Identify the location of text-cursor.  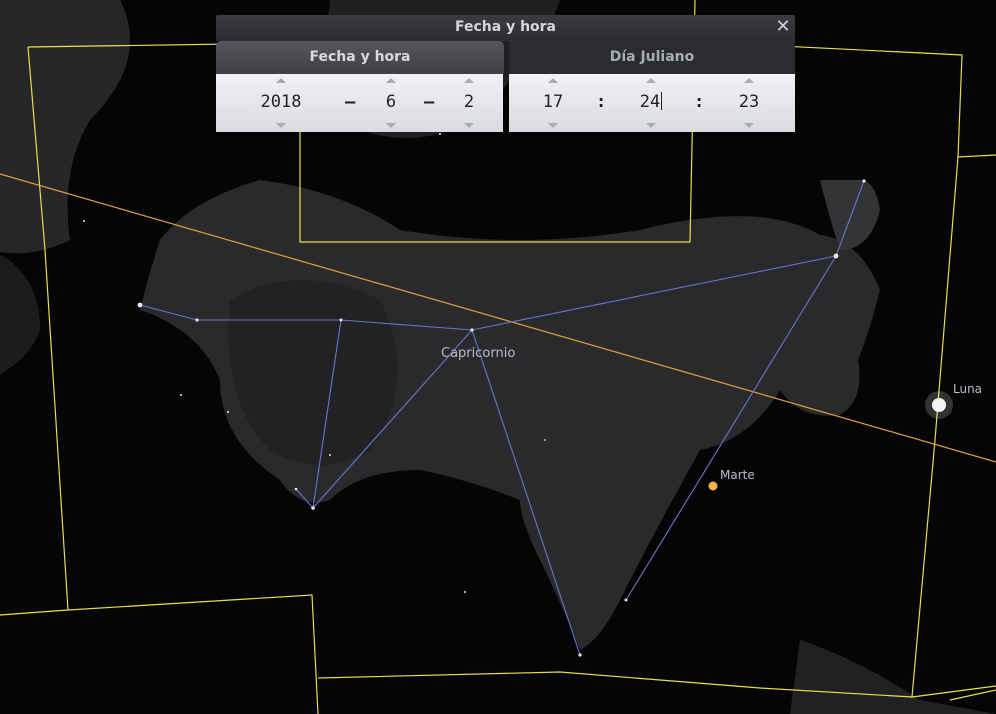
(662, 101).